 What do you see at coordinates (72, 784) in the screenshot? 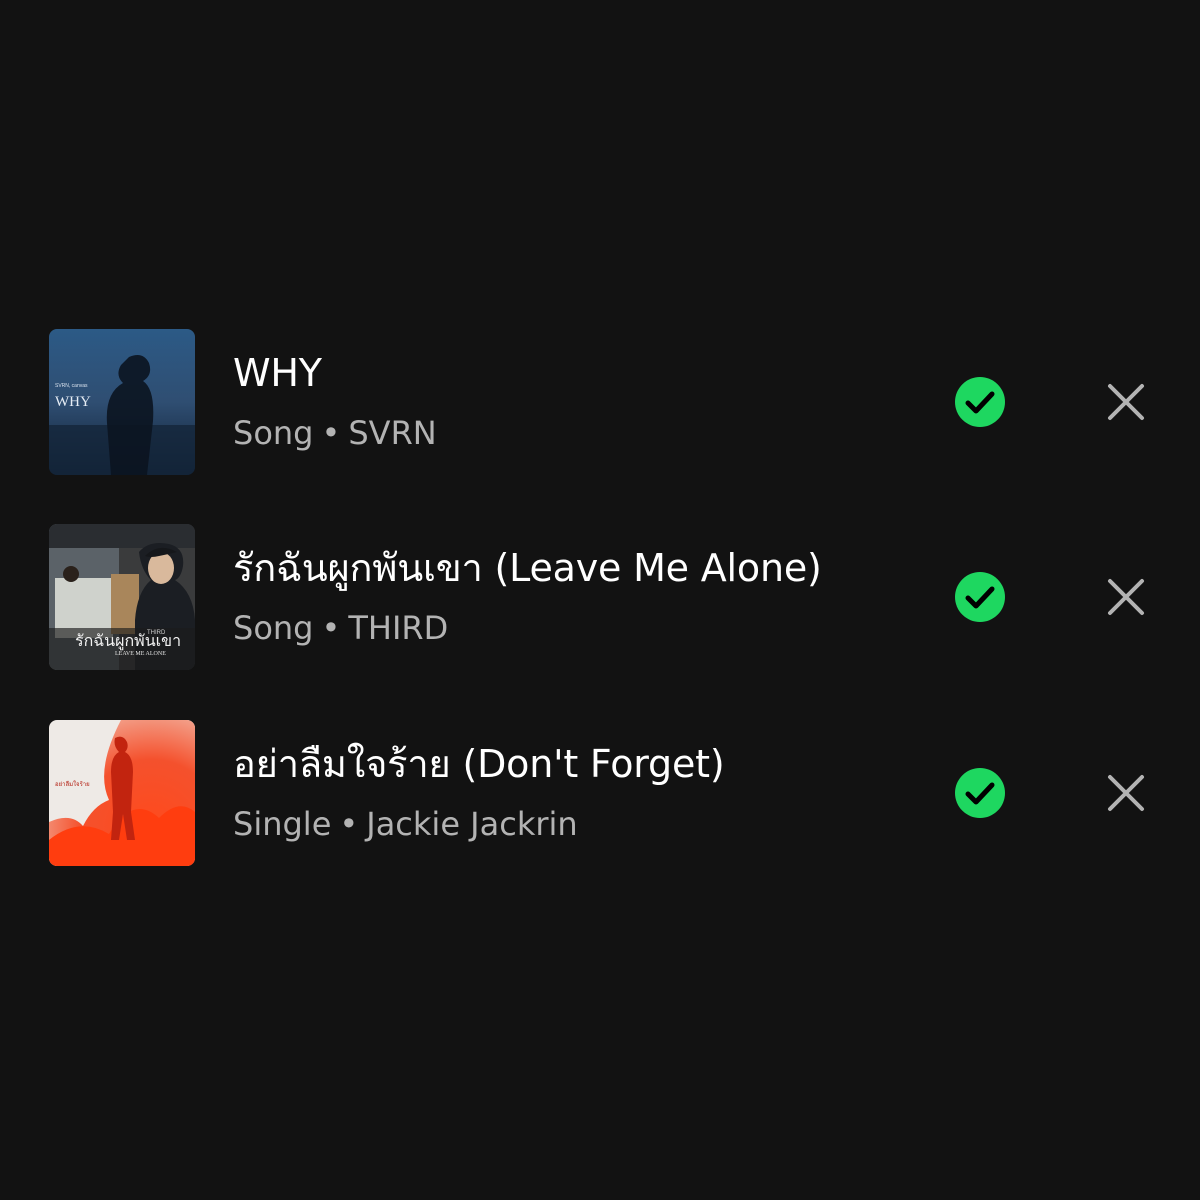
I see `cover-text: อย่าลืมใจร้าย` at bounding box center [72, 784].